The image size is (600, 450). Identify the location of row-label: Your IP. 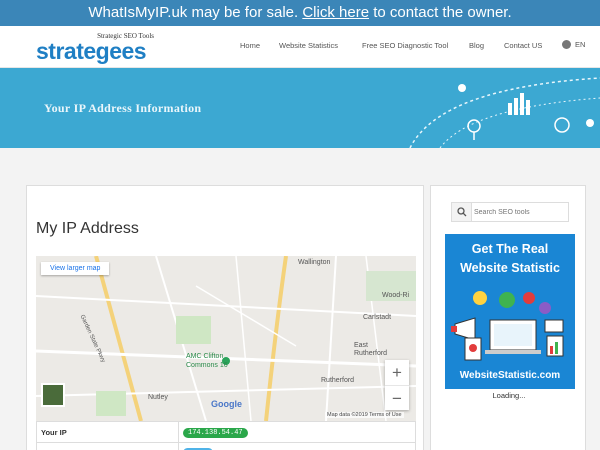
(107, 432).